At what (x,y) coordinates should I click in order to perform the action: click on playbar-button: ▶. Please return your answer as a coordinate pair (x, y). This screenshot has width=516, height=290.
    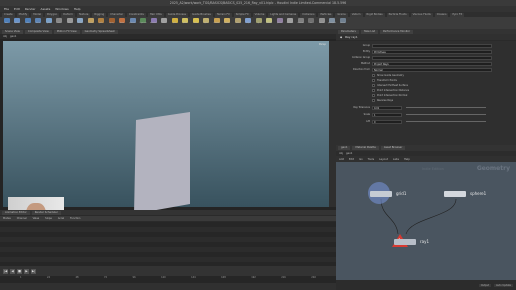
    Looking at the image, I should click on (26, 271).